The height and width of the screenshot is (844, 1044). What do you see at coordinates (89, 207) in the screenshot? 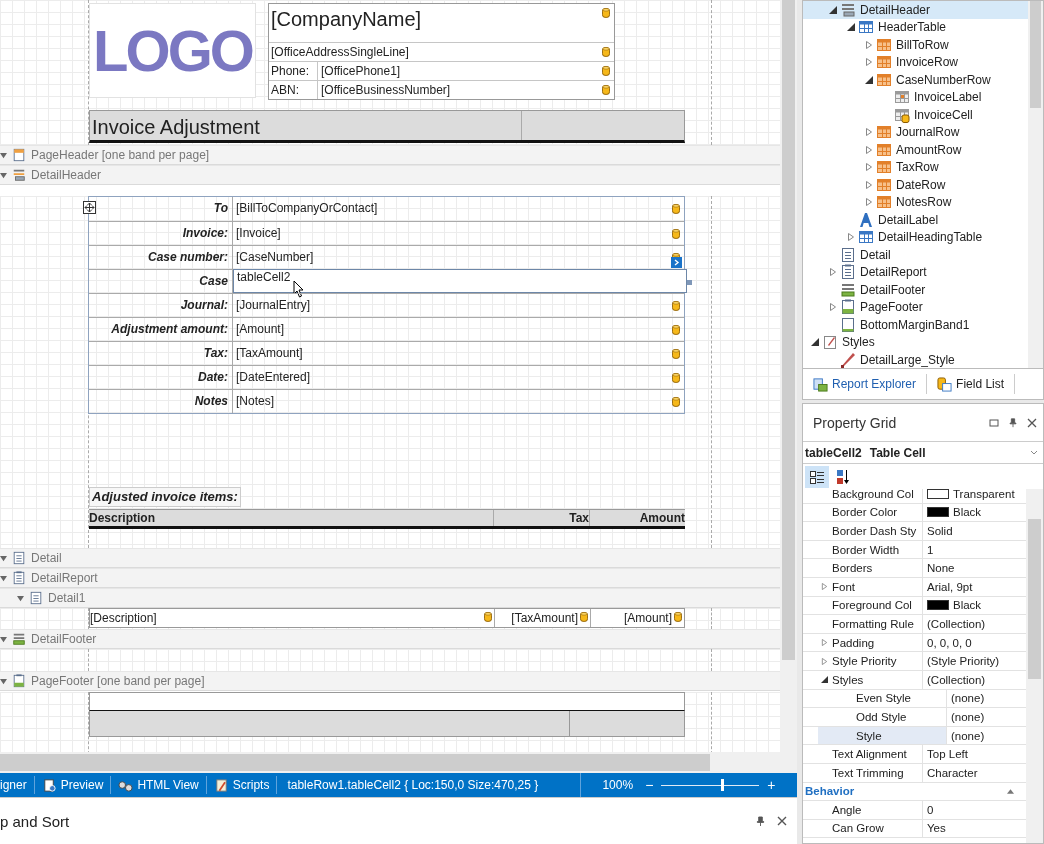
I see `move-handle-icon` at bounding box center [89, 207].